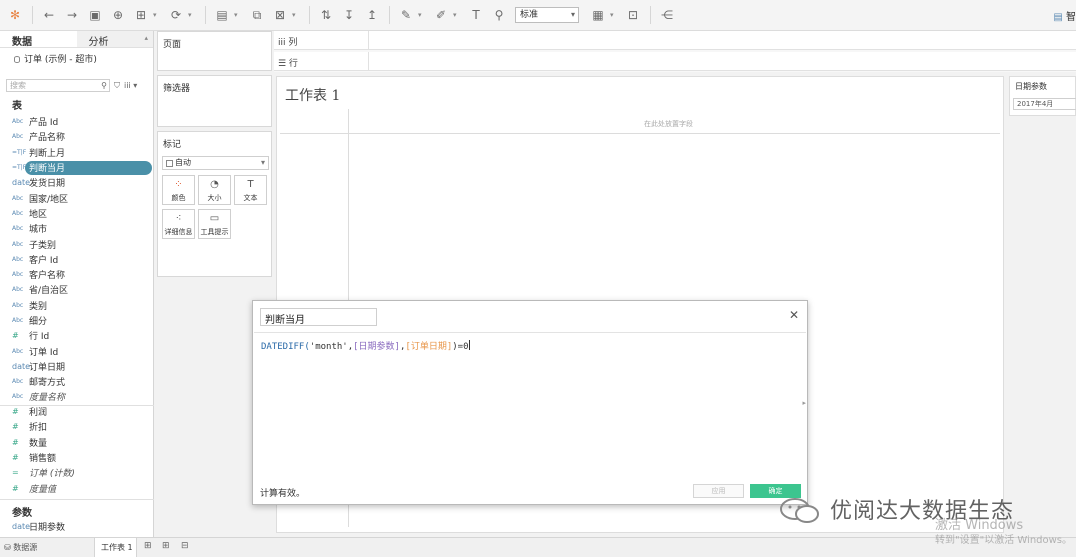  Describe the element at coordinates (72, 15) in the screenshot. I see `redo-icon: →` at that location.